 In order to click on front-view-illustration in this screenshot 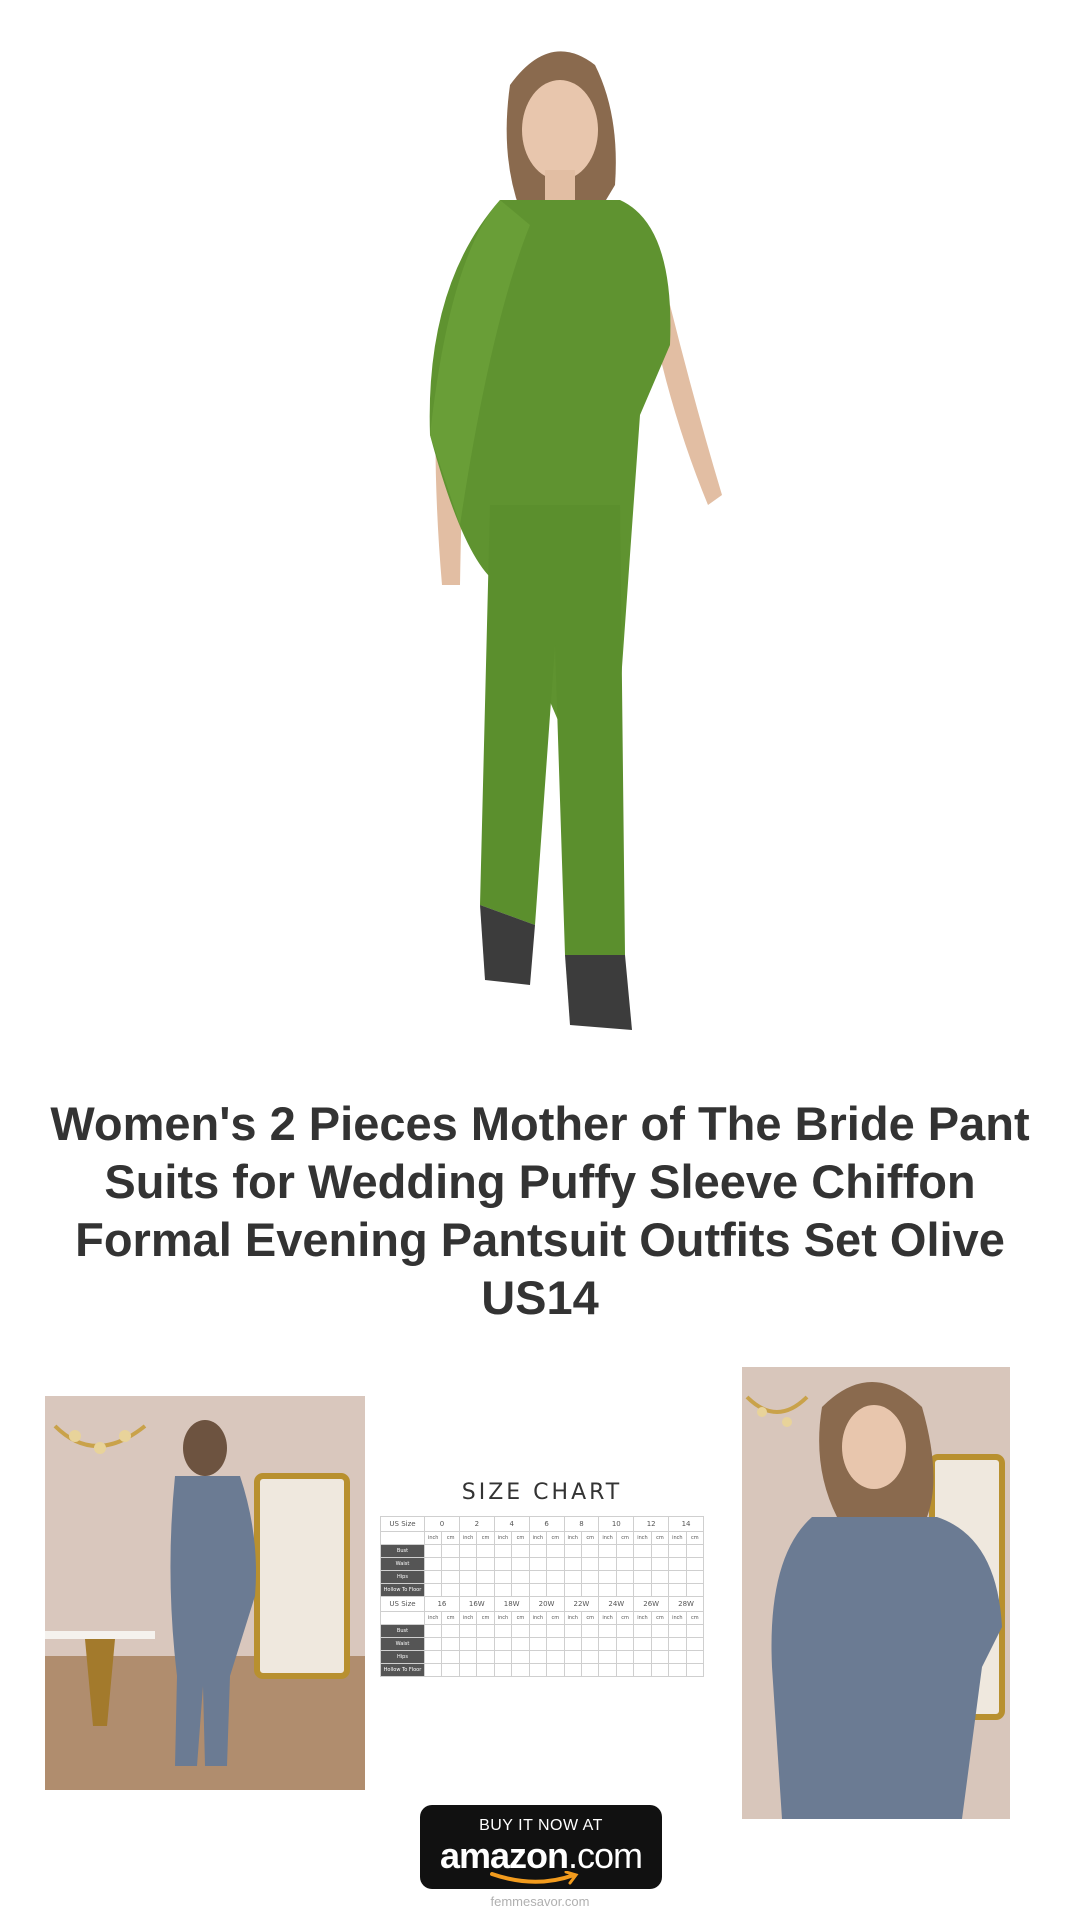, I will do `click(876, 1593)`.